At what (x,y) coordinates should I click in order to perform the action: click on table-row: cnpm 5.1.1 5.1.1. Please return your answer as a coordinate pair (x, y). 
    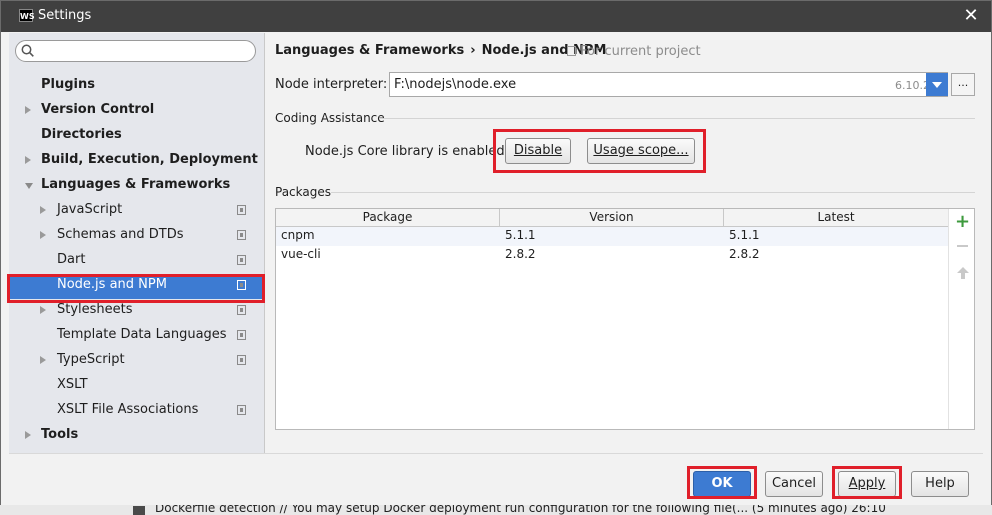
    Looking at the image, I should click on (612, 236).